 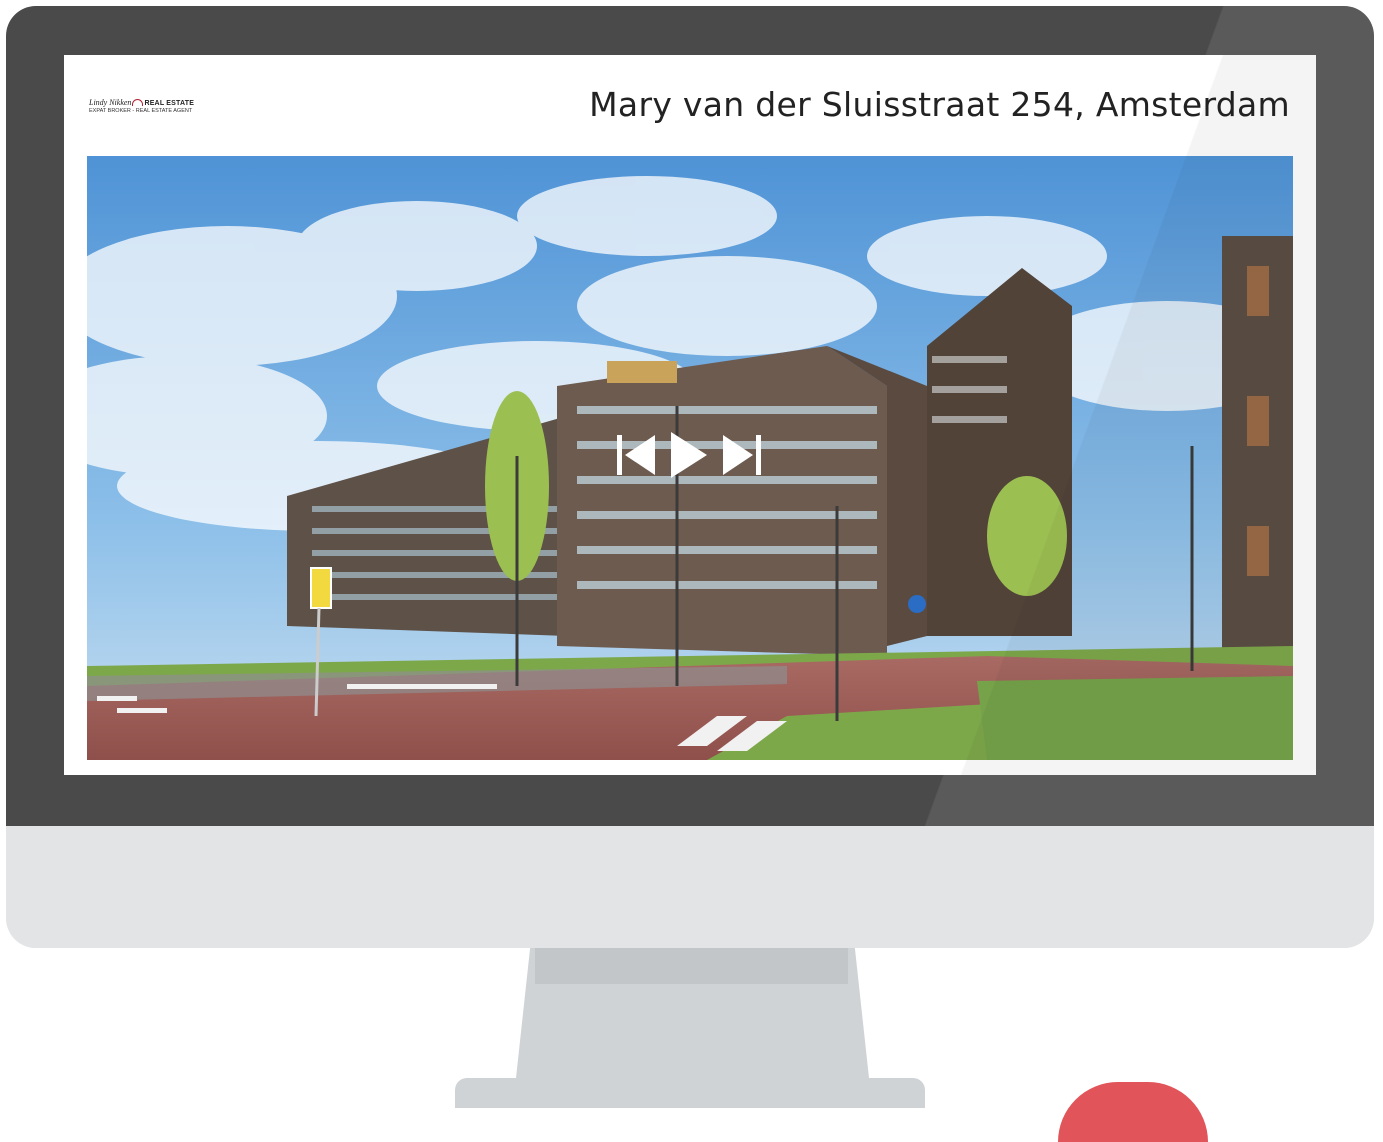 I want to click on logo-tagline: EXPAT BROKER - REAL ESTATE AGENT, so click(x=141, y=111).